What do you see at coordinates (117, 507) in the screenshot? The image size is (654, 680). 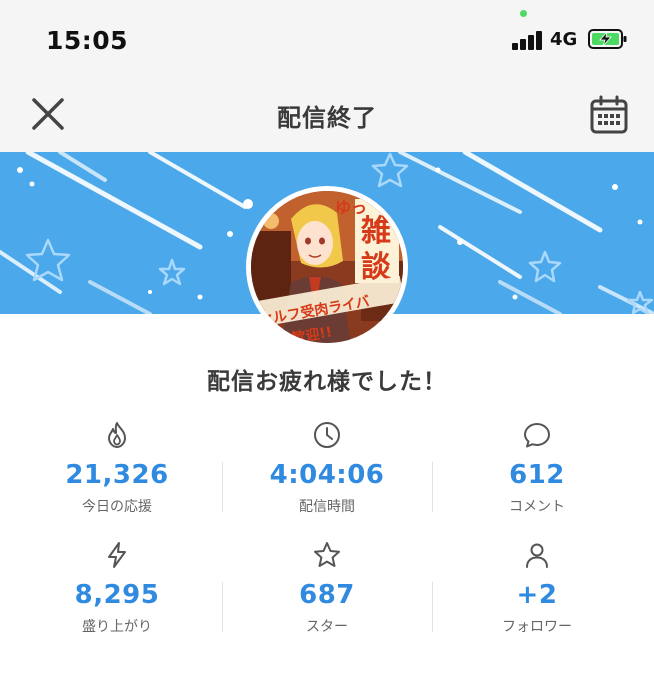 I see `stat-label: 今日の応援` at bounding box center [117, 507].